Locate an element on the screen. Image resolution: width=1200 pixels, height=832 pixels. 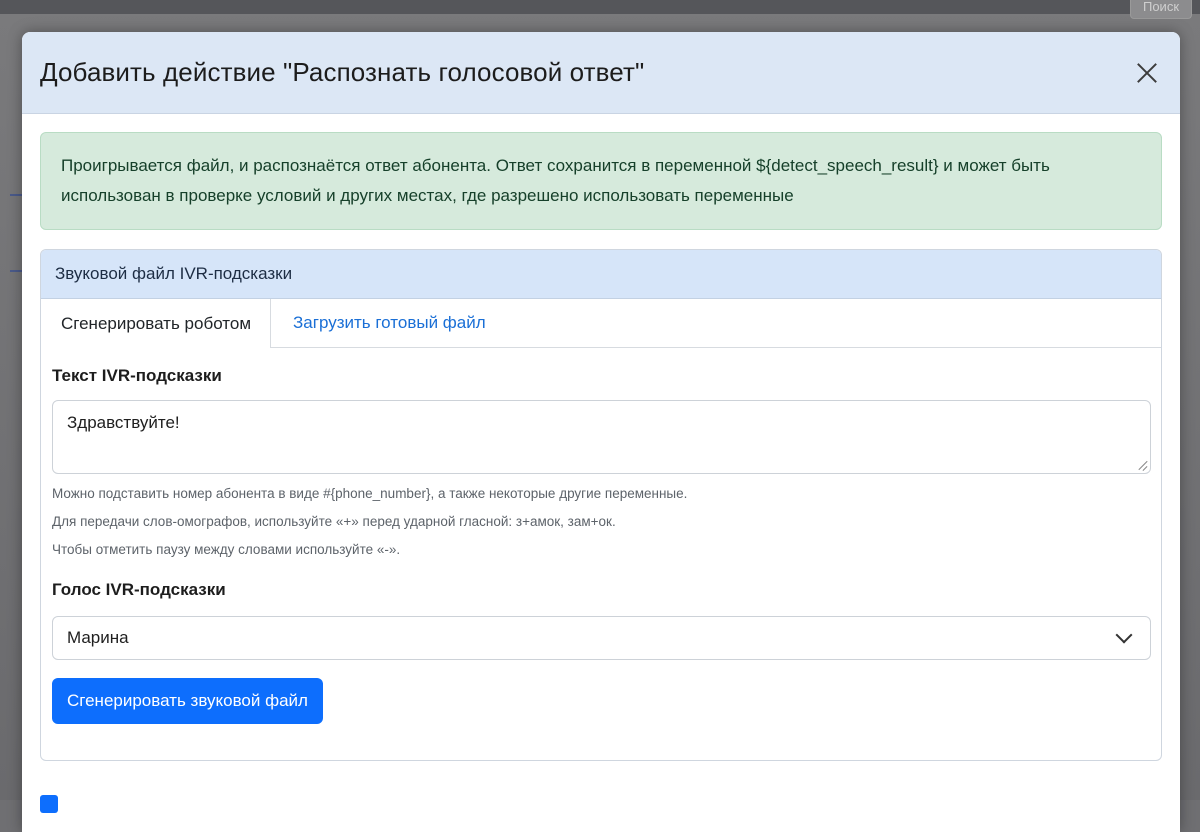
checkbox is located at coordinates (49, 804).